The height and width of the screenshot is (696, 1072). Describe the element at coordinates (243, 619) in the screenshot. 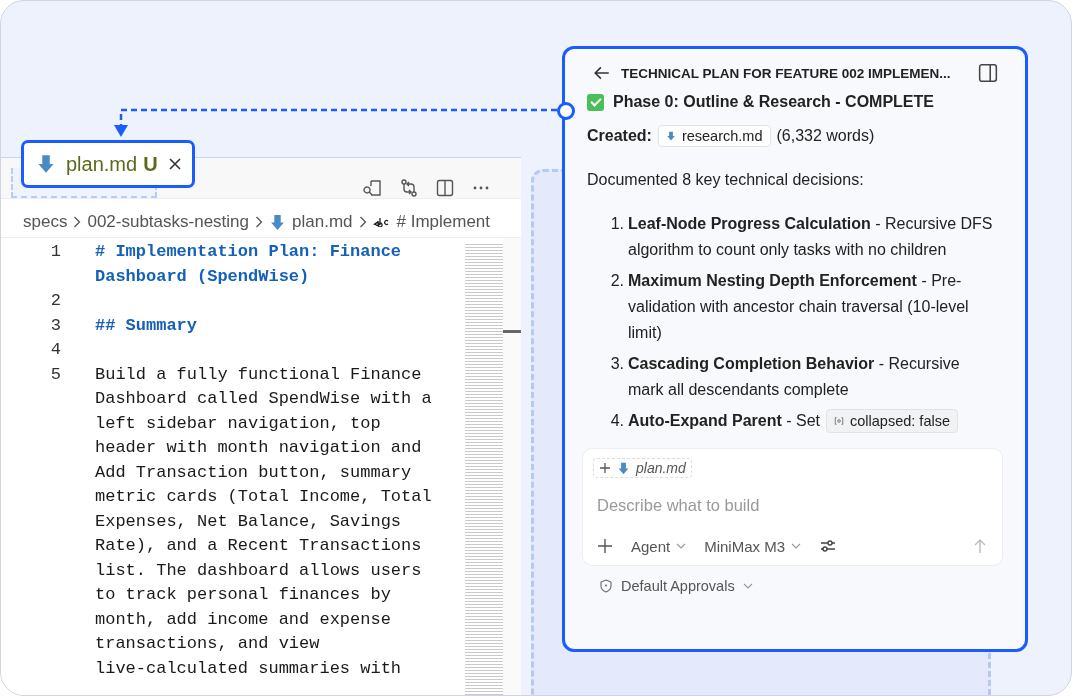

I see `code-text: month, add income and expense` at that location.